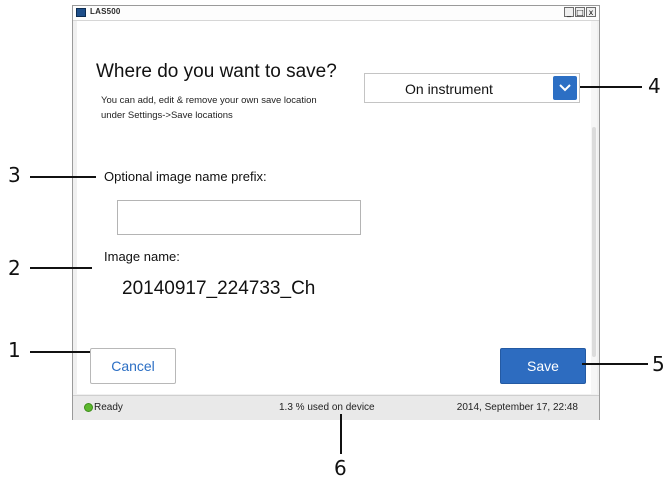 This screenshot has width=671, height=482. Describe the element at coordinates (615, 364) in the screenshot. I see `callout-5-line` at that location.